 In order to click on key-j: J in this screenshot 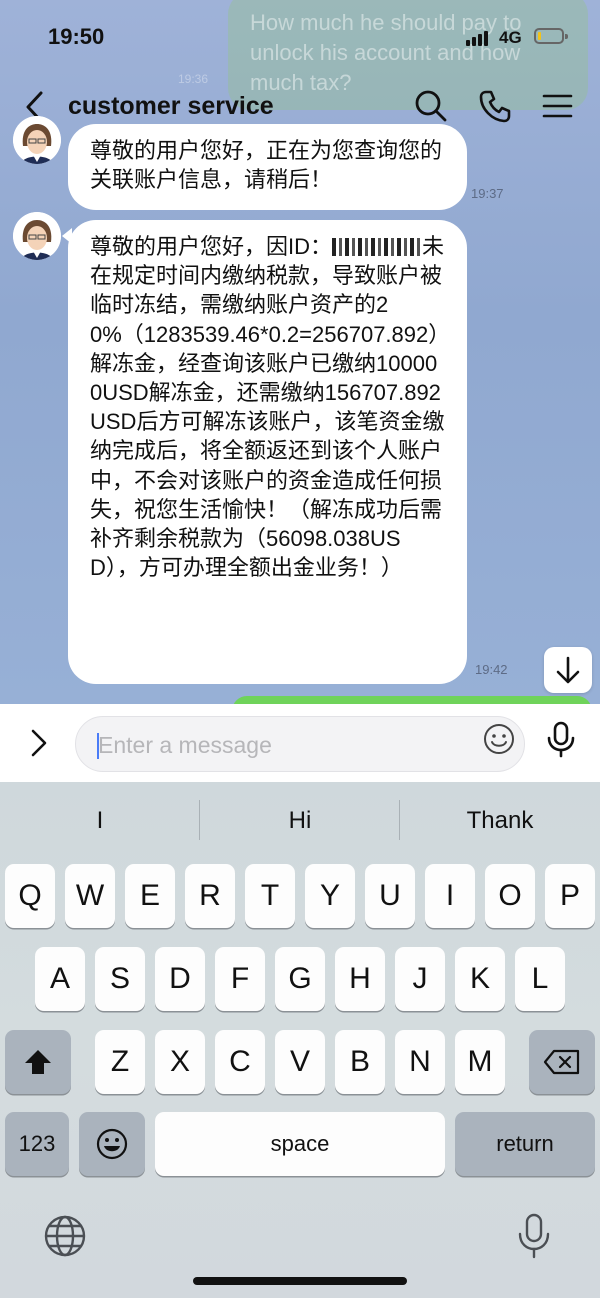, I will do `click(420, 979)`.